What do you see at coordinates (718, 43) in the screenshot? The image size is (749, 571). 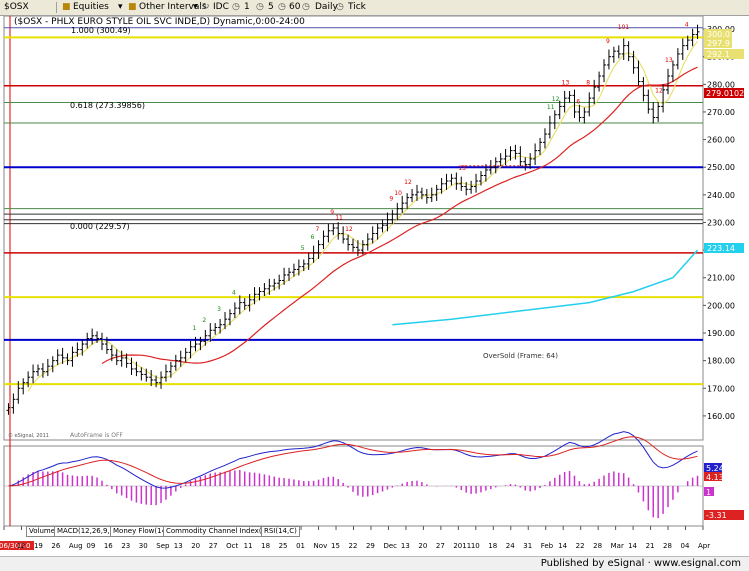 I see `price-readout: 297.9` at bounding box center [718, 43].